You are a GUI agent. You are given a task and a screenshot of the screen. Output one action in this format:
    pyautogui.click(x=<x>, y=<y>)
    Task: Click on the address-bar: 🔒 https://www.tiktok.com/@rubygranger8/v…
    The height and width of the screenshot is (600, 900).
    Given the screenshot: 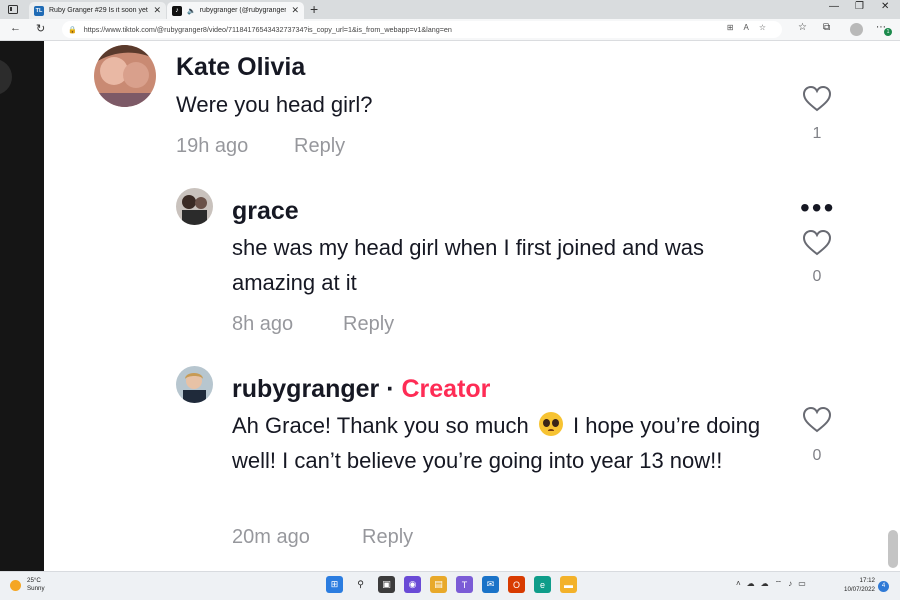 What is the action you would take?
    pyautogui.click(x=422, y=29)
    